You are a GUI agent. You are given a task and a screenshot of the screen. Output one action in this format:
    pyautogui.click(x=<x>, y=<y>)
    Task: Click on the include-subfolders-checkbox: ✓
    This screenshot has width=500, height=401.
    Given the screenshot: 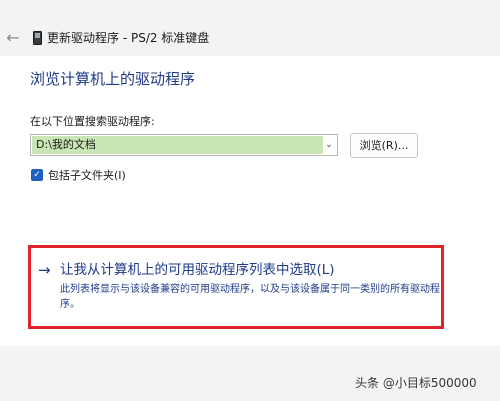 What is the action you would take?
    pyautogui.click(x=37, y=175)
    